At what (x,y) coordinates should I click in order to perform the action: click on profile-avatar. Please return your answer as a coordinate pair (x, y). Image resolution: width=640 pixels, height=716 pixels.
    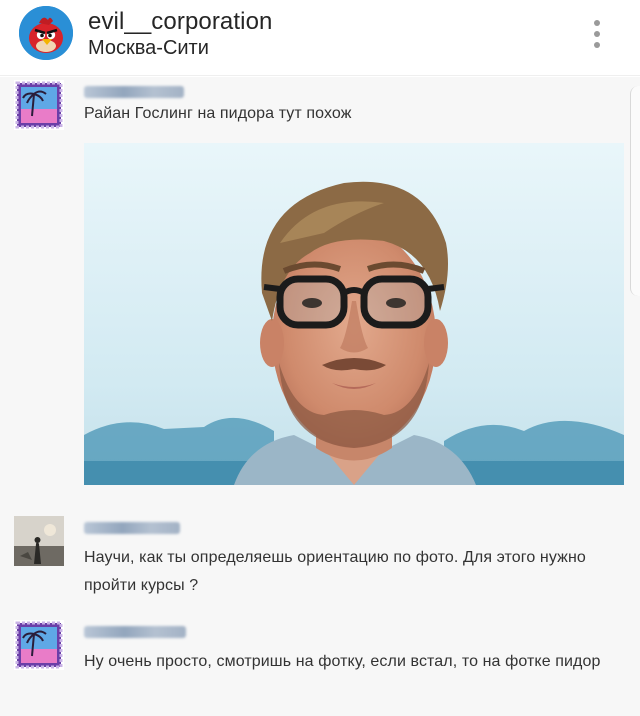
    Looking at the image, I should click on (46, 33).